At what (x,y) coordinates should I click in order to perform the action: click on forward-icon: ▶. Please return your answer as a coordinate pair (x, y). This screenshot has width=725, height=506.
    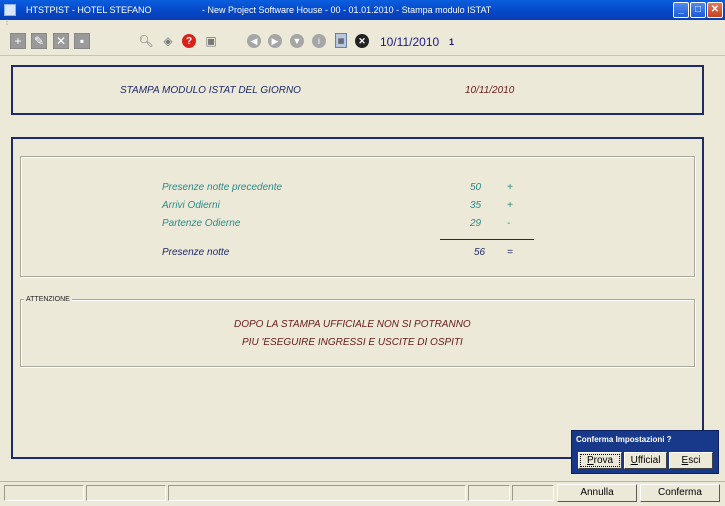
    Looking at the image, I should click on (275, 41).